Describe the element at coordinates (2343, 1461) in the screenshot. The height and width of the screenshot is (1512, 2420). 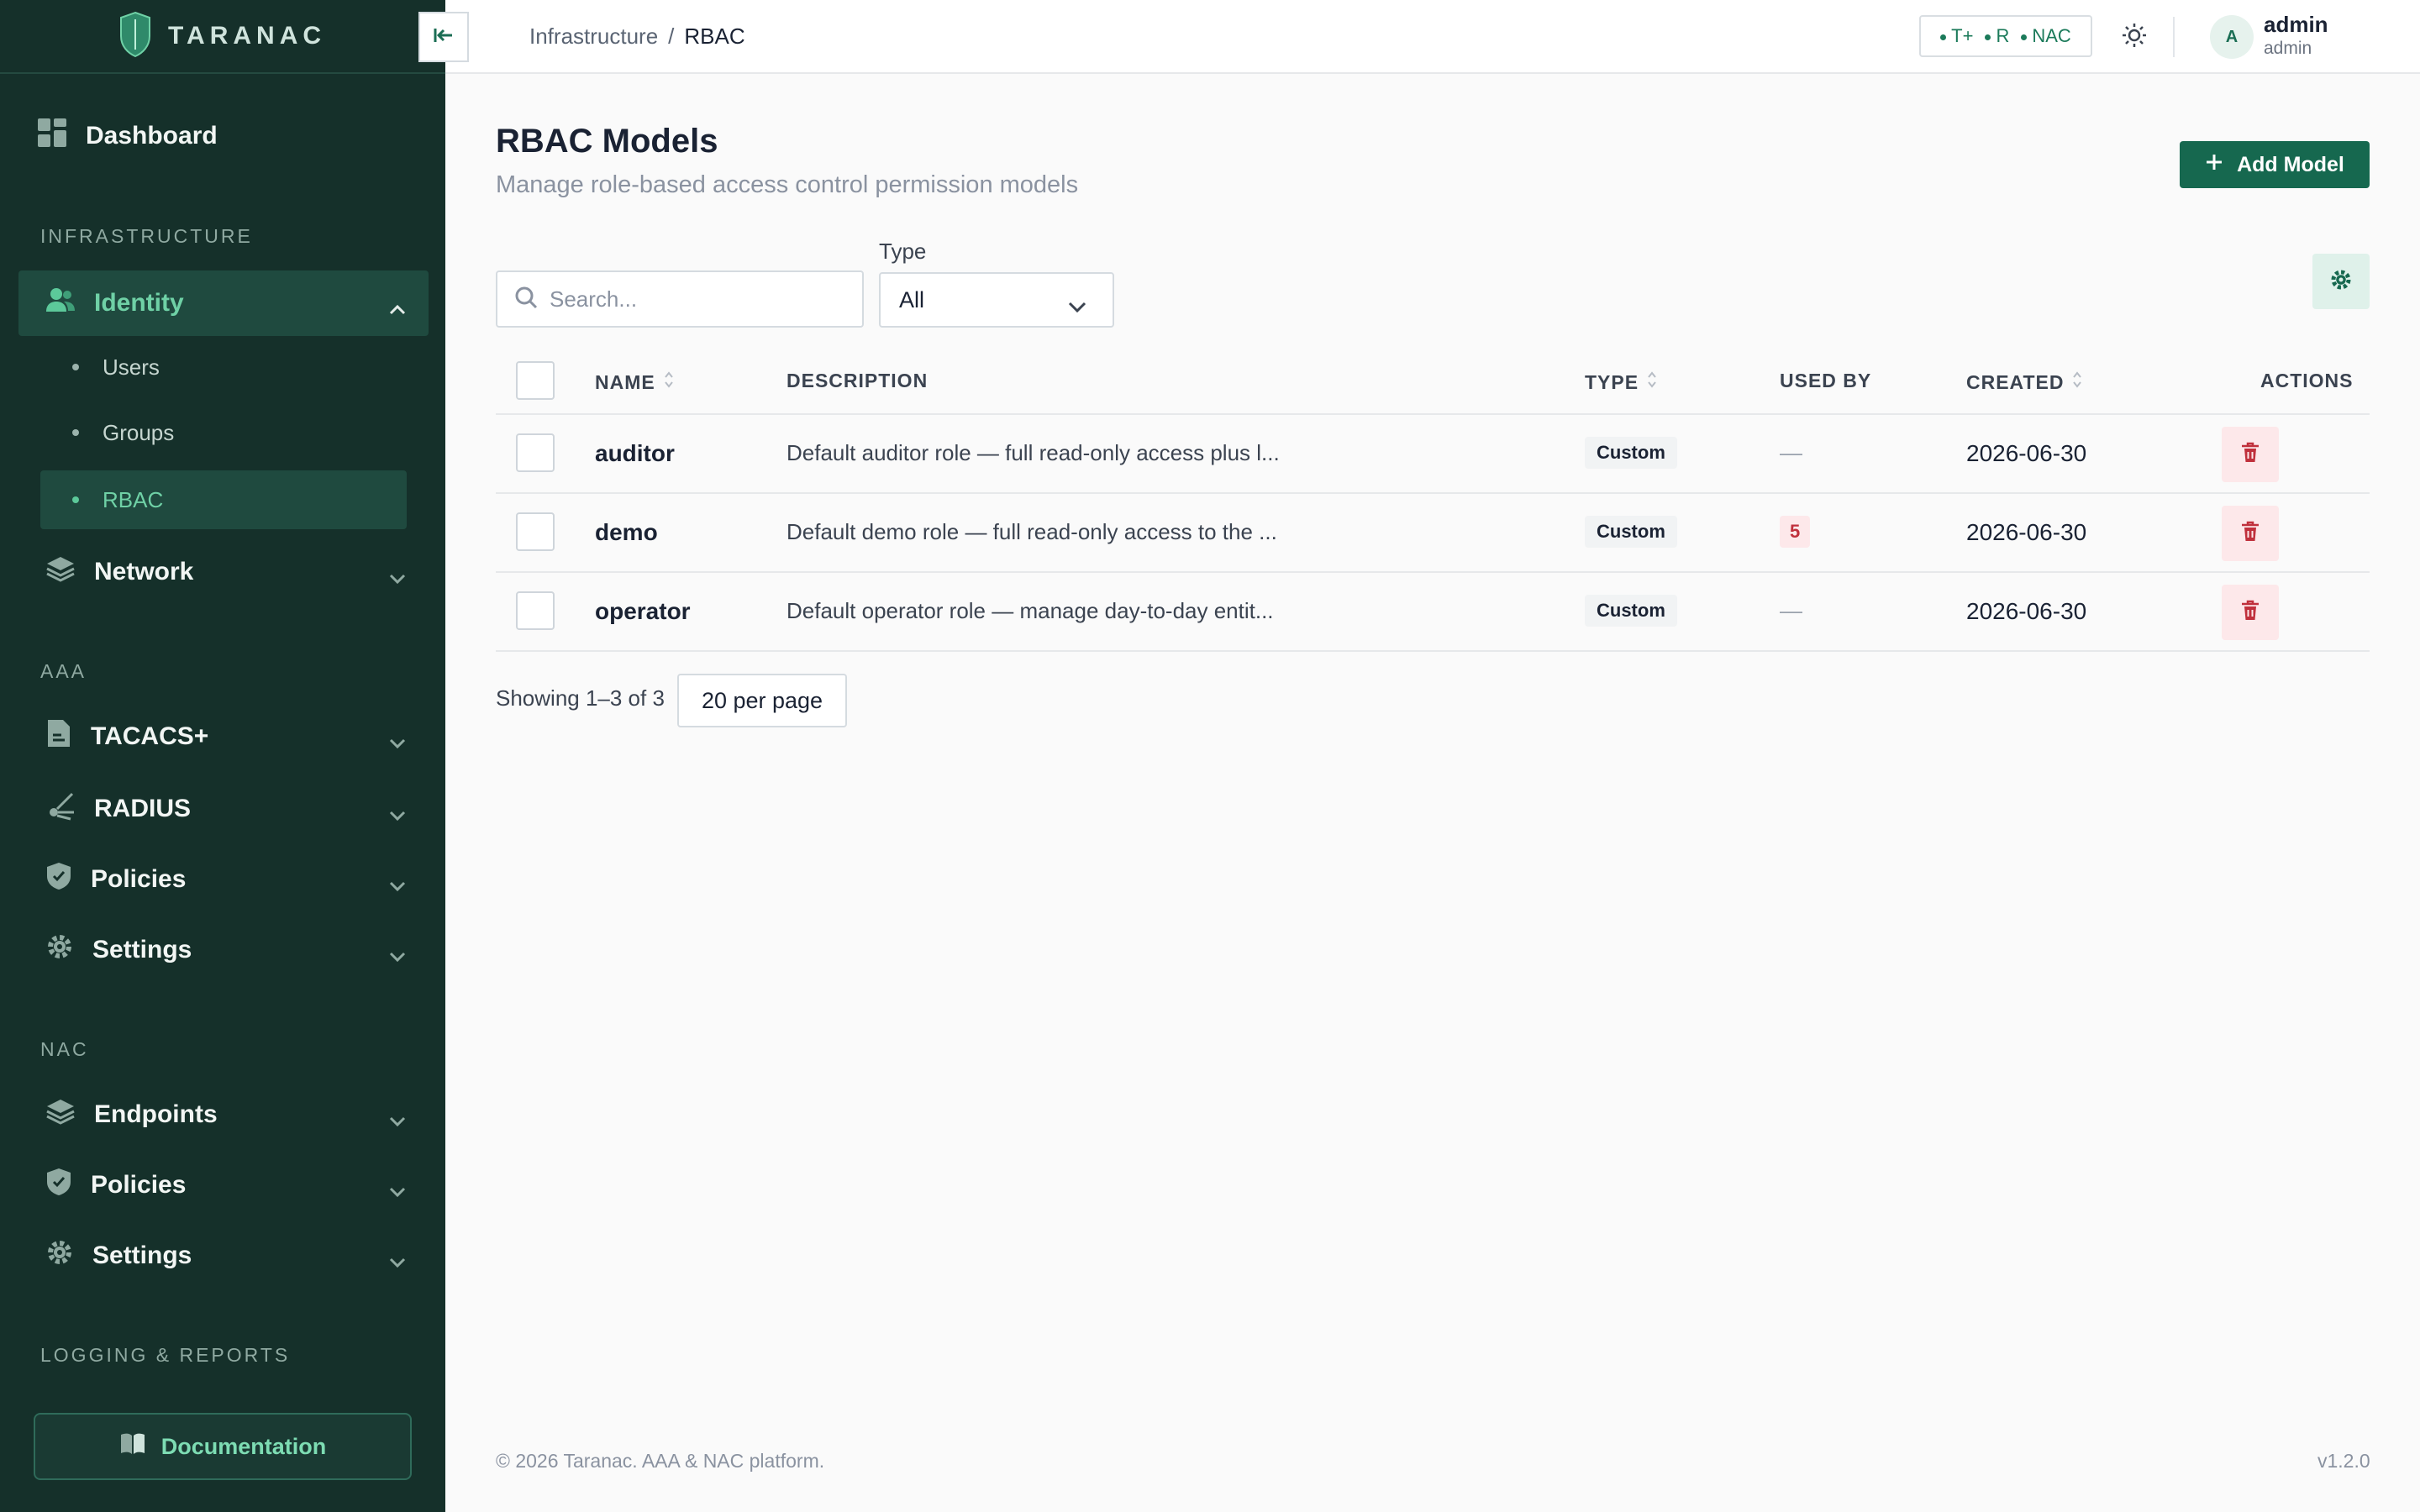
I see `footer-version: v1.2.0` at that location.